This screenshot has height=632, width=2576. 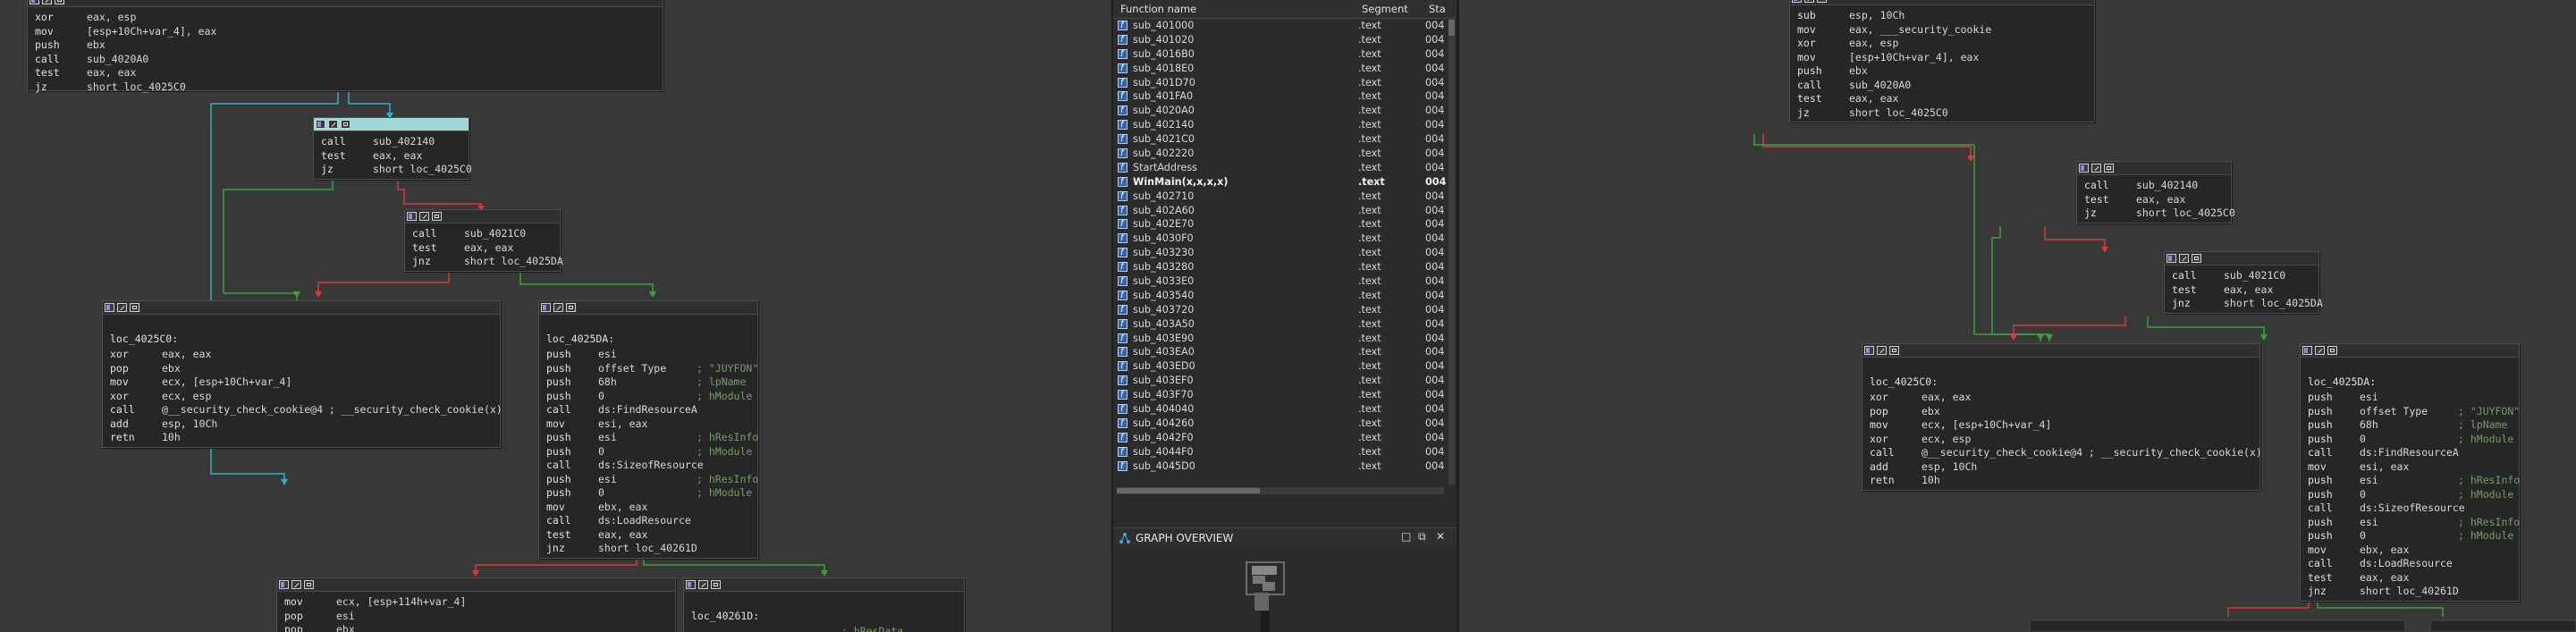 What do you see at coordinates (648, 549) in the screenshot?
I see `instruction-line: jnz short loc_40261D` at bounding box center [648, 549].